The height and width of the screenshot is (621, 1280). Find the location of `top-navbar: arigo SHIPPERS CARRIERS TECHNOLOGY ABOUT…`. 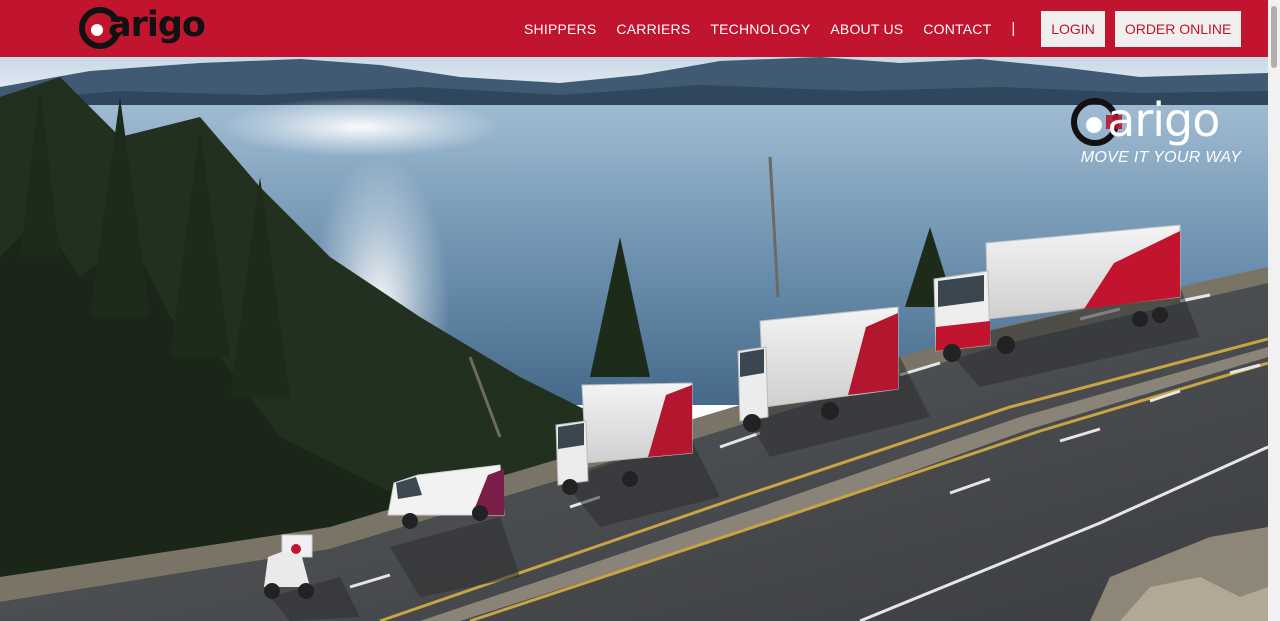

top-navbar: arigo SHIPPERS CARRIERS TECHNOLOGY ABOUT… is located at coordinates (634, 28).